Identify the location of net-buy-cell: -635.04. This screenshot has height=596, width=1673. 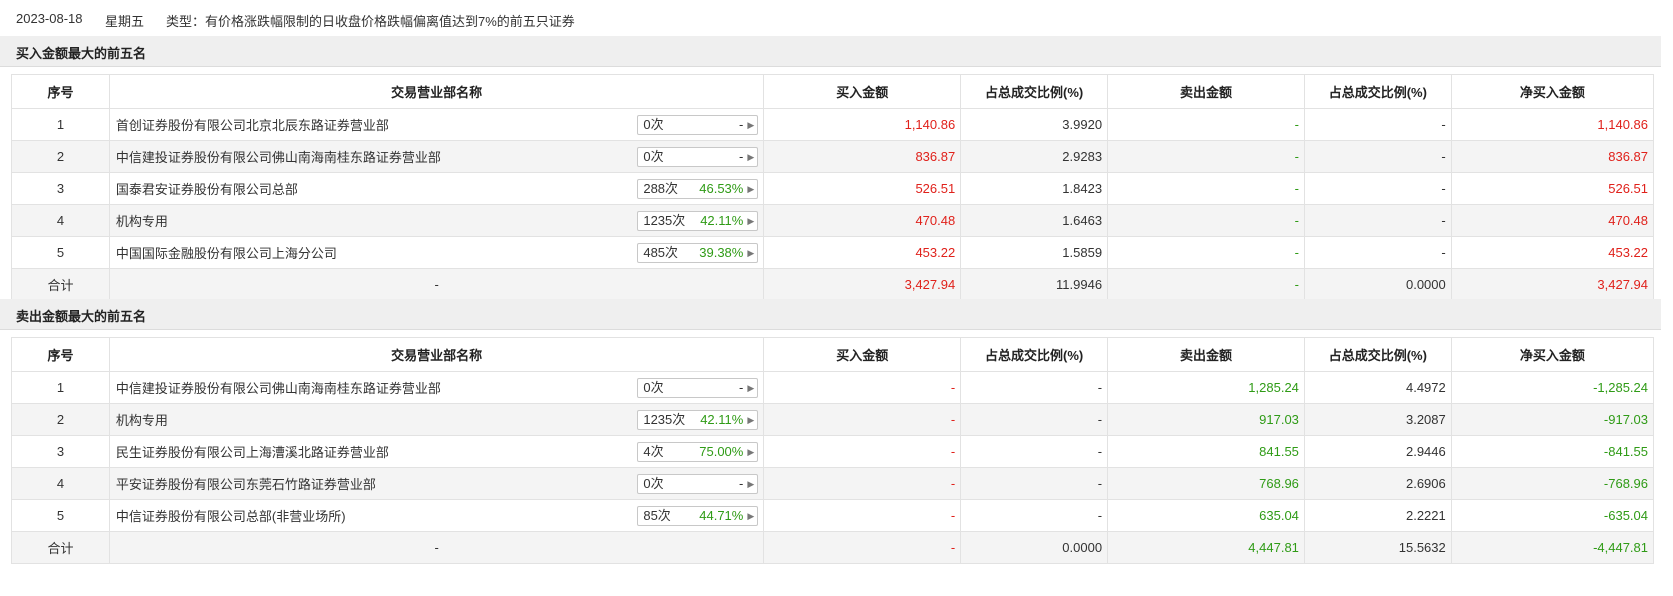
(1552, 515).